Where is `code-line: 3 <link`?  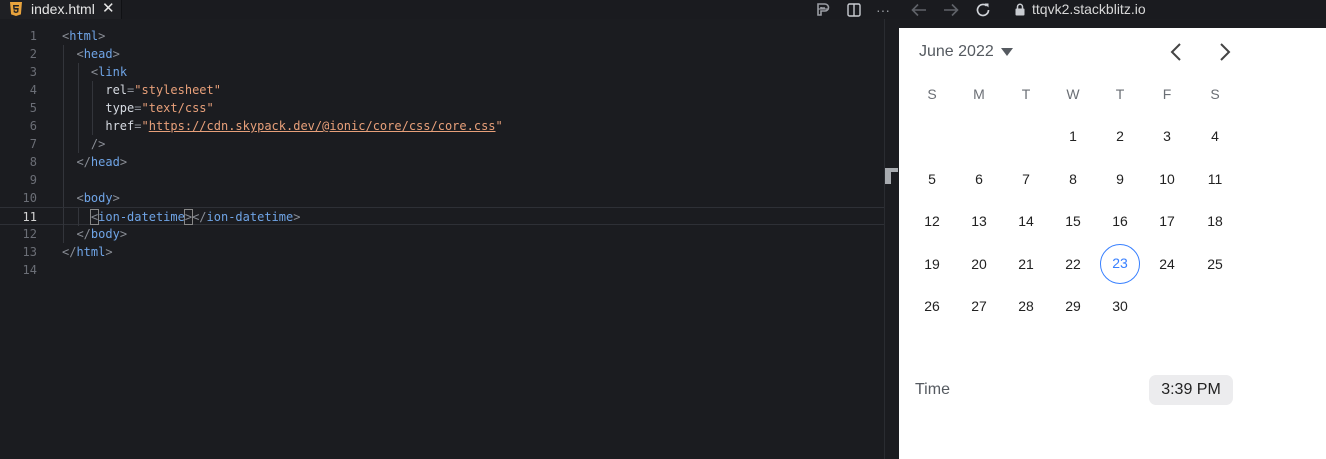 code-line: 3 <link is located at coordinates (442, 72).